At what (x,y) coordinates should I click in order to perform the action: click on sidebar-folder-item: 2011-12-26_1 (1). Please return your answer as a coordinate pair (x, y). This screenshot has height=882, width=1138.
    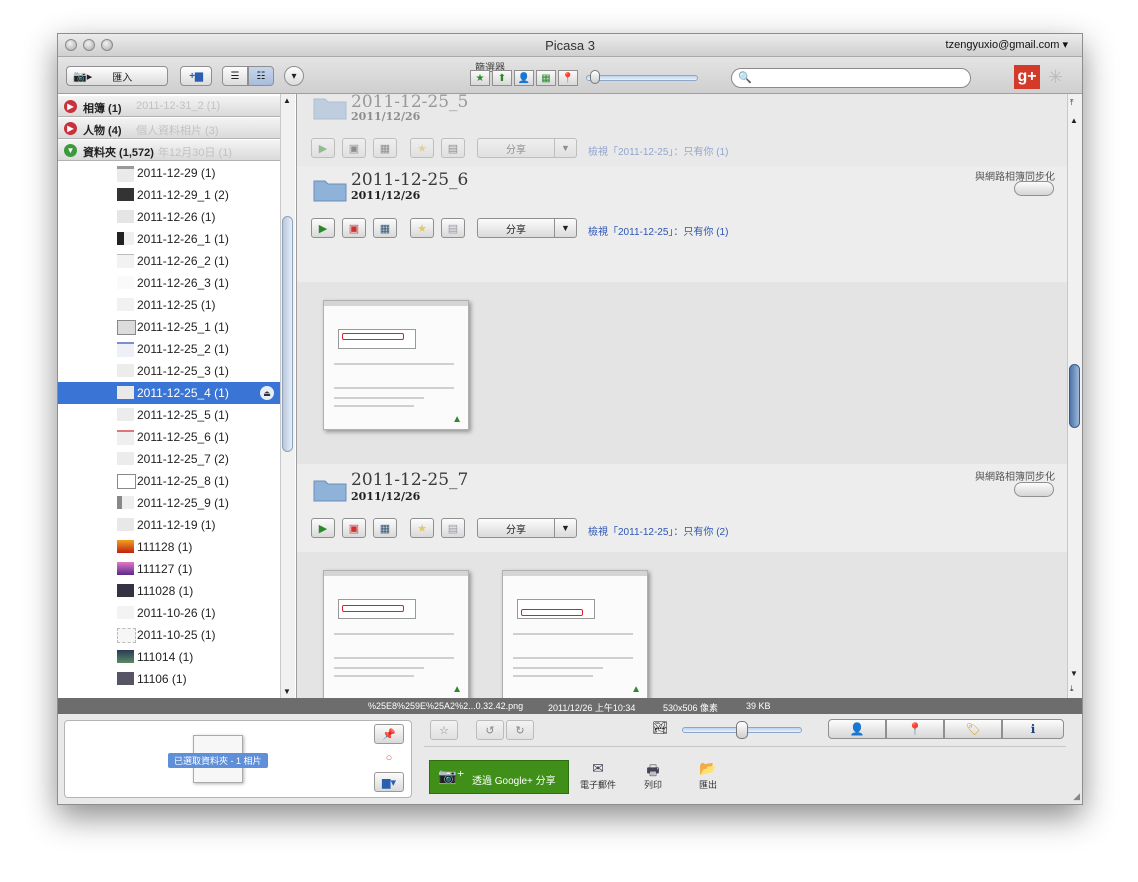
    Looking at the image, I should click on (169, 239).